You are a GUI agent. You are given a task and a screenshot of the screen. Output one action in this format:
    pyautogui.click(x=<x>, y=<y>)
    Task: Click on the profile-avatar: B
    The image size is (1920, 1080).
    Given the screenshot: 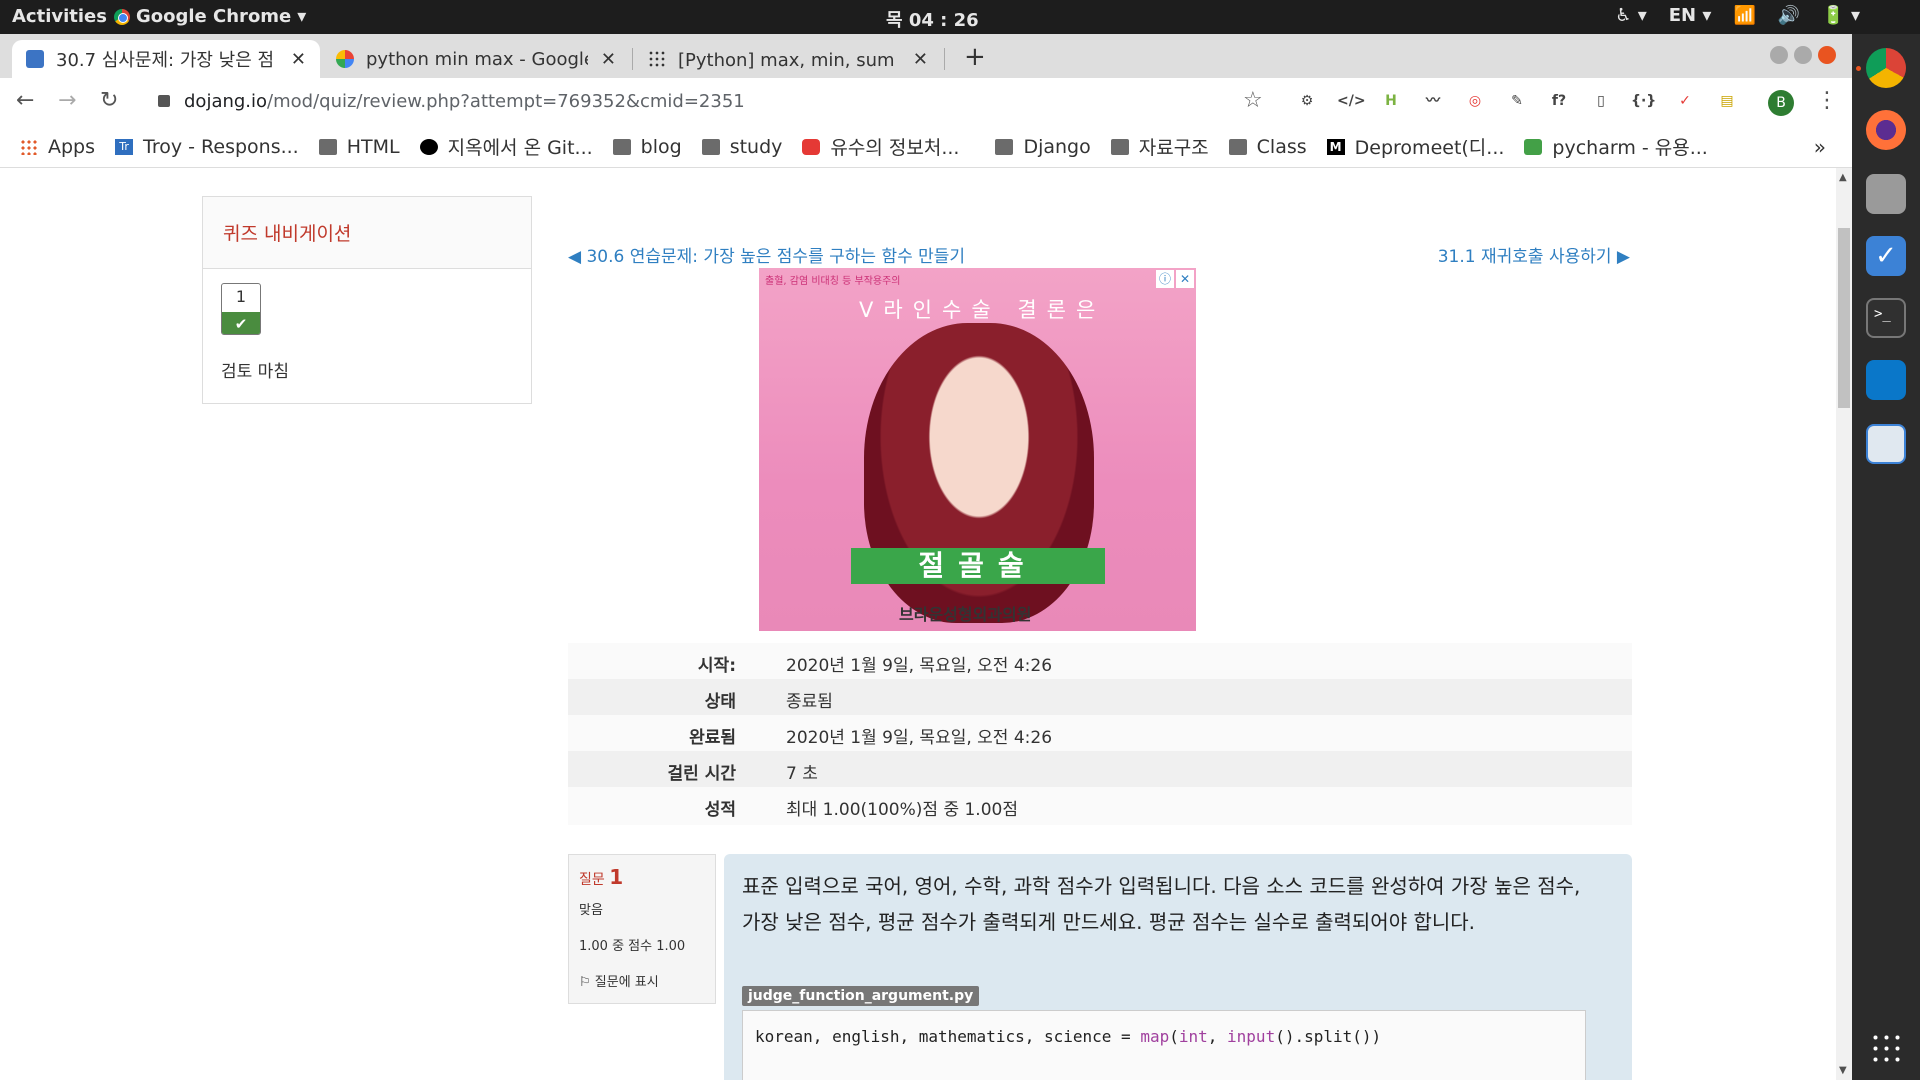 What is the action you would take?
    pyautogui.click(x=1781, y=103)
    